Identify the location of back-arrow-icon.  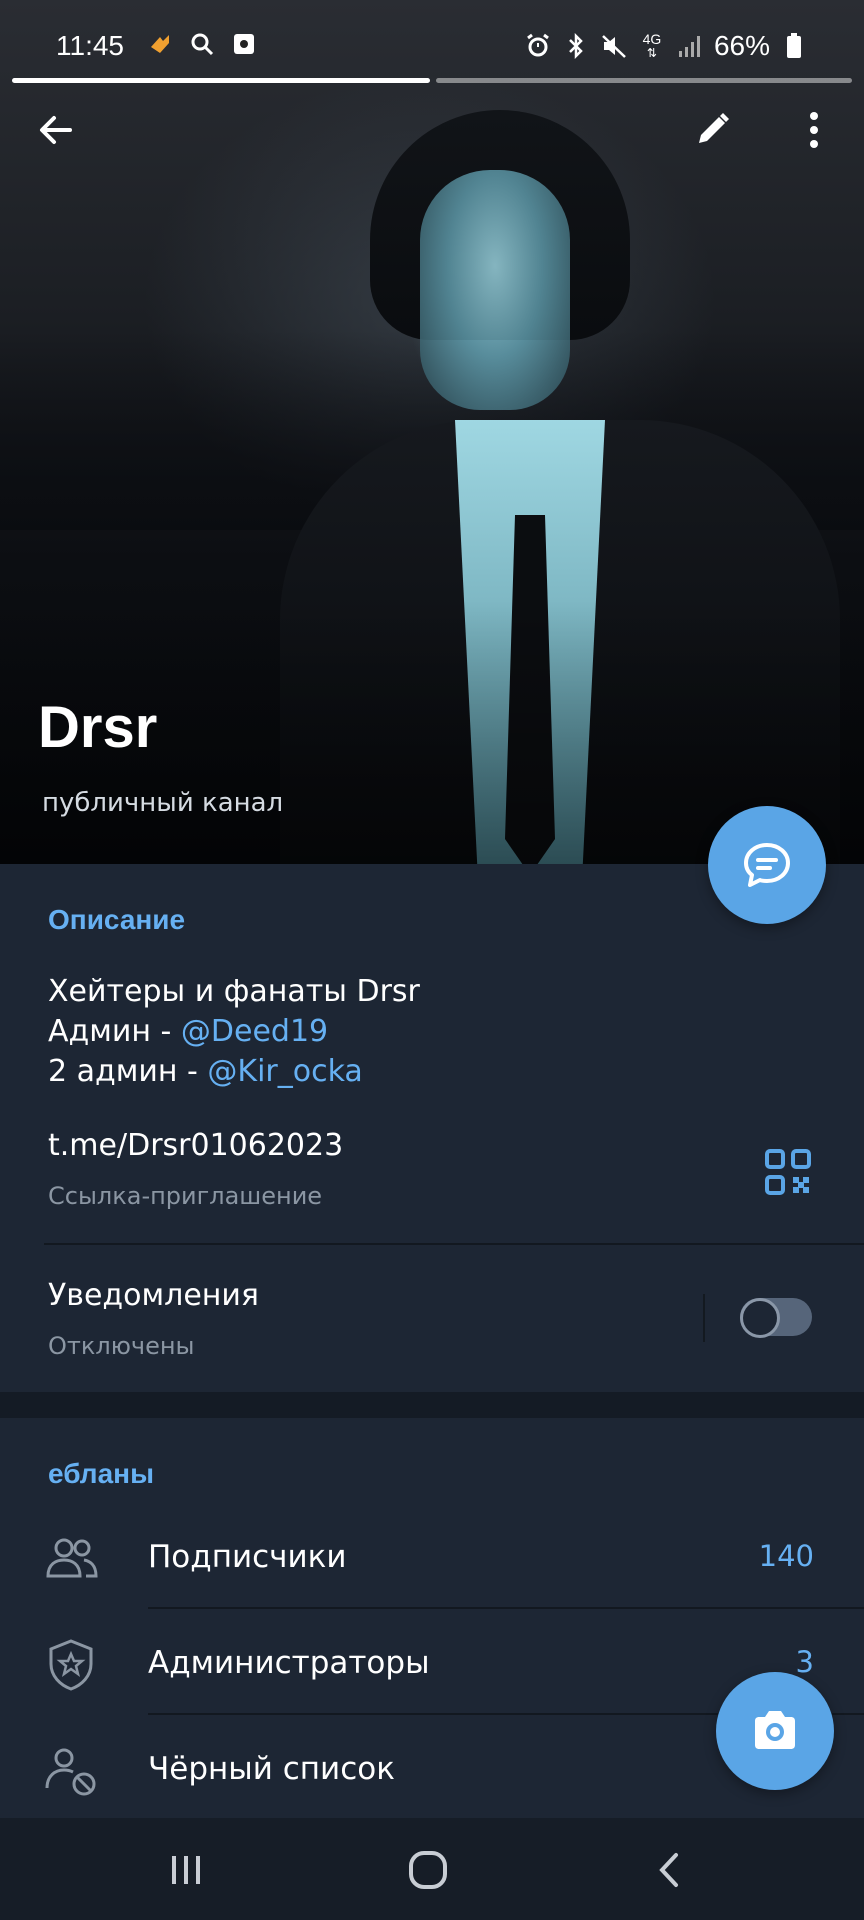
(56, 130).